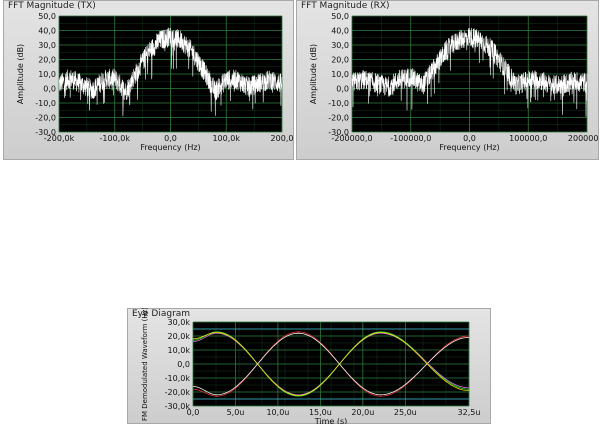 The width and height of the screenshot is (601, 426). I want to click on x-tick-label: 200000,0, so click(583, 138).